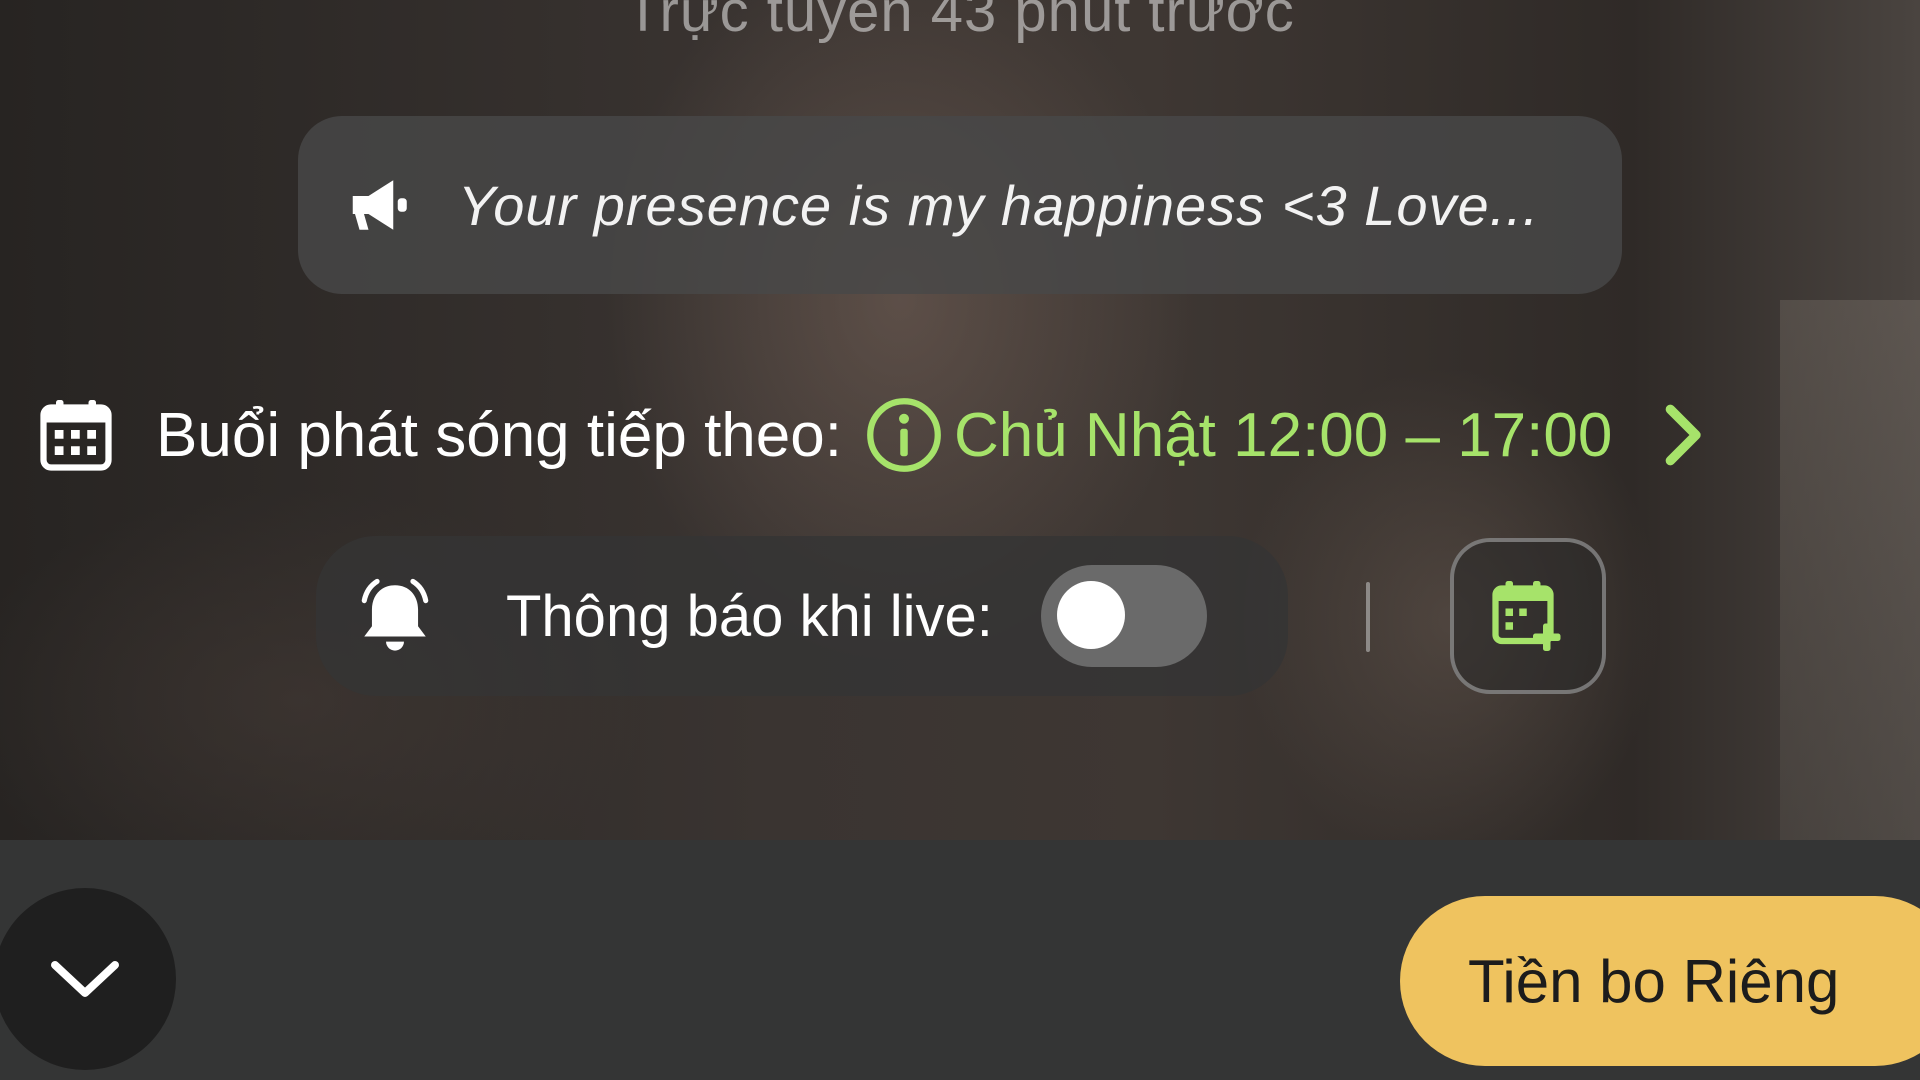 The image size is (1920, 1080). What do you see at coordinates (1368, 617) in the screenshot?
I see `divider` at bounding box center [1368, 617].